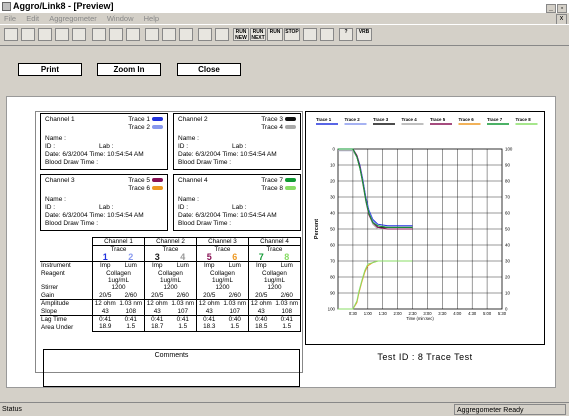 The width and height of the screenshot is (569, 416). What do you see at coordinates (258, 34) in the screenshot?
I see `run-next-icon: RUN NEXT` at bounding box center [258, 34].